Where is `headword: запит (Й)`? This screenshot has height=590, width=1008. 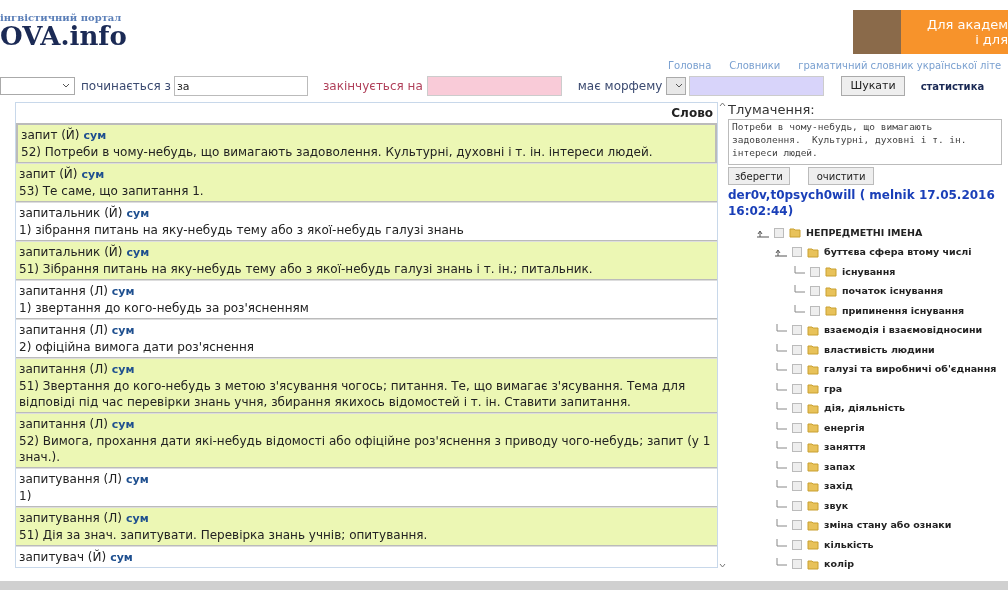 headword: запит (Й) is located at coordinates (50, 135).